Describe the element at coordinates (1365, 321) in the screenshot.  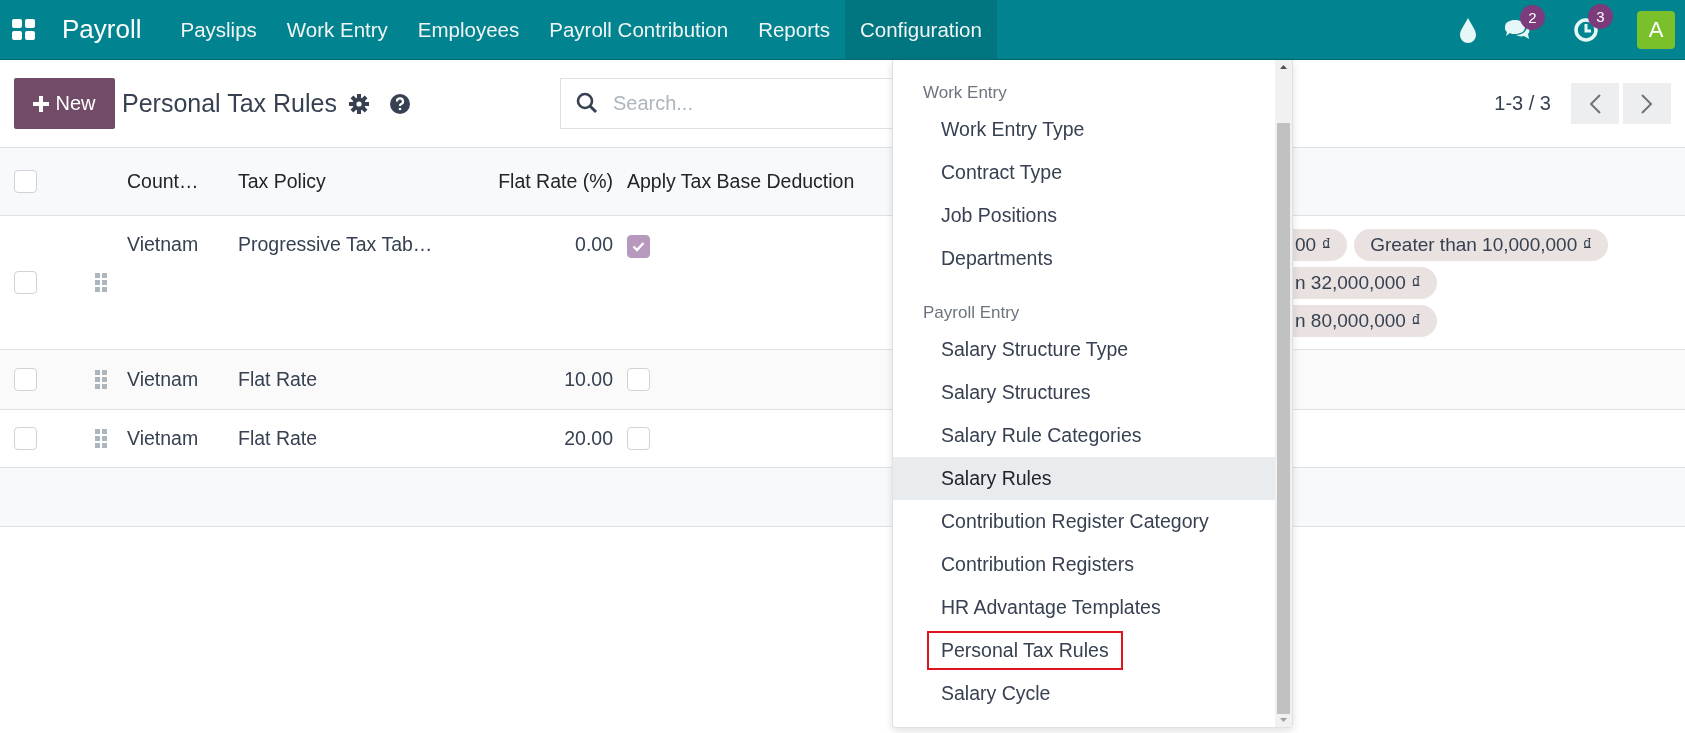
I see `tax-bracket-tag: n 80,000,000 ₫` at that location.